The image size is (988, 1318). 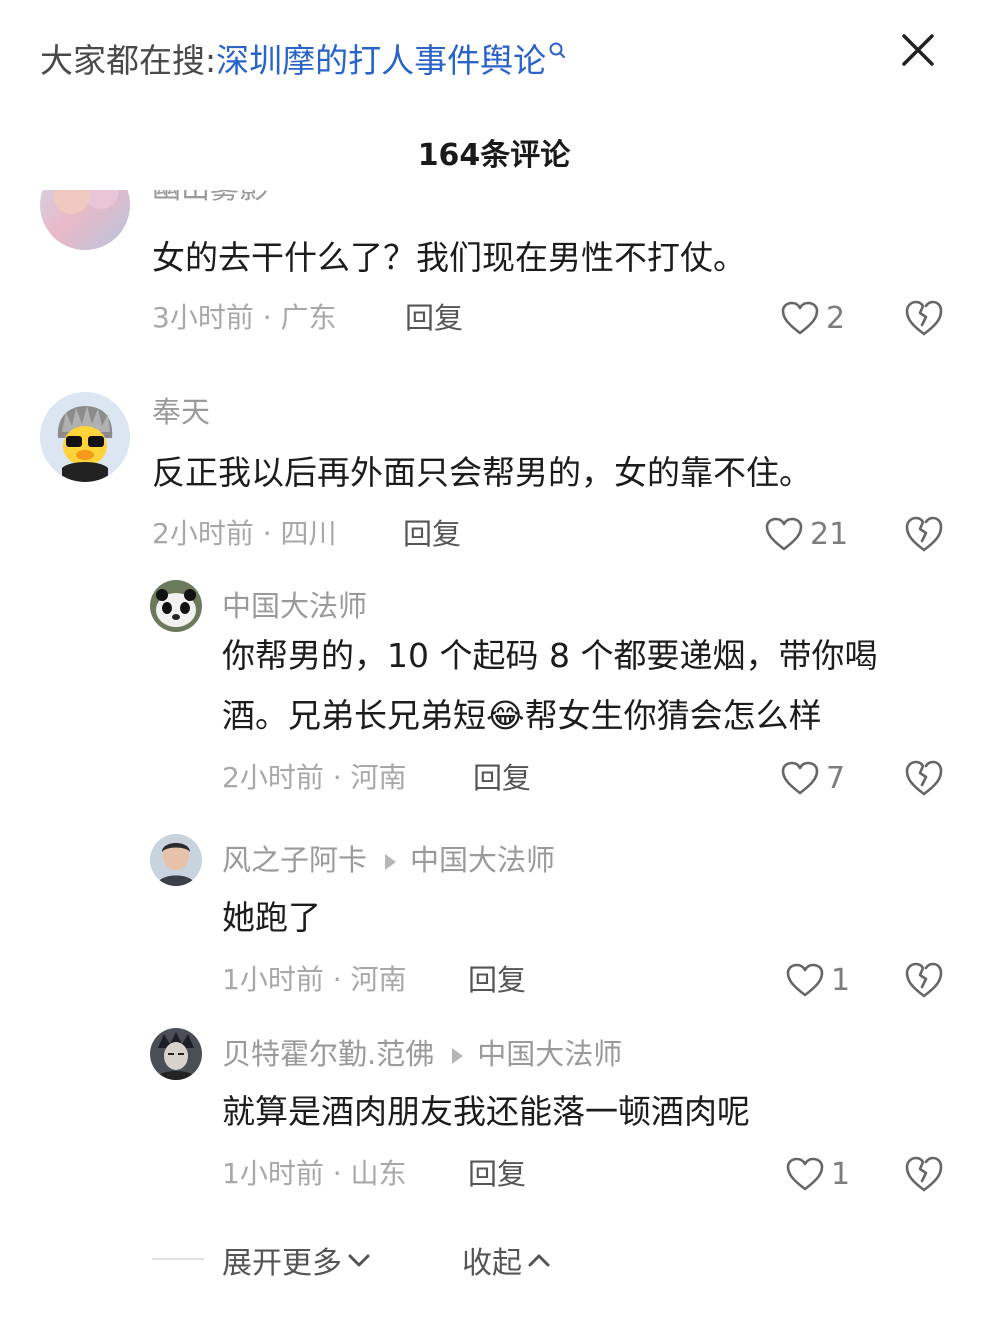 I want to click on reply-text: 她跑了, so click(x=271, y=917).